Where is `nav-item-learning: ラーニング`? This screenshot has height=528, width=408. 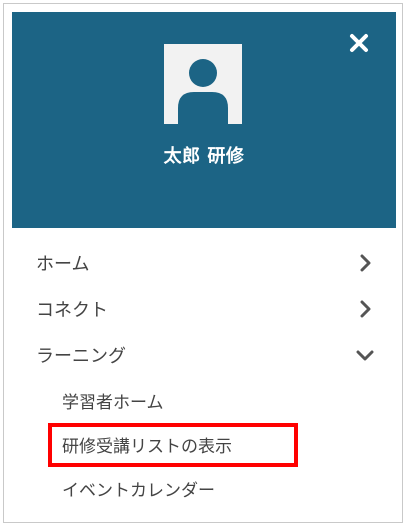 nav-item-learning: ラーニング is located at coordinates (204, 355).